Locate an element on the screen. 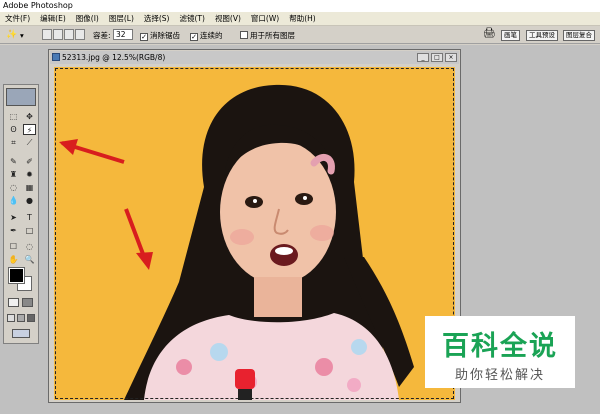  antialias-checkbox: ✓ 消除锯齿 is located at coordinates (160, 35).